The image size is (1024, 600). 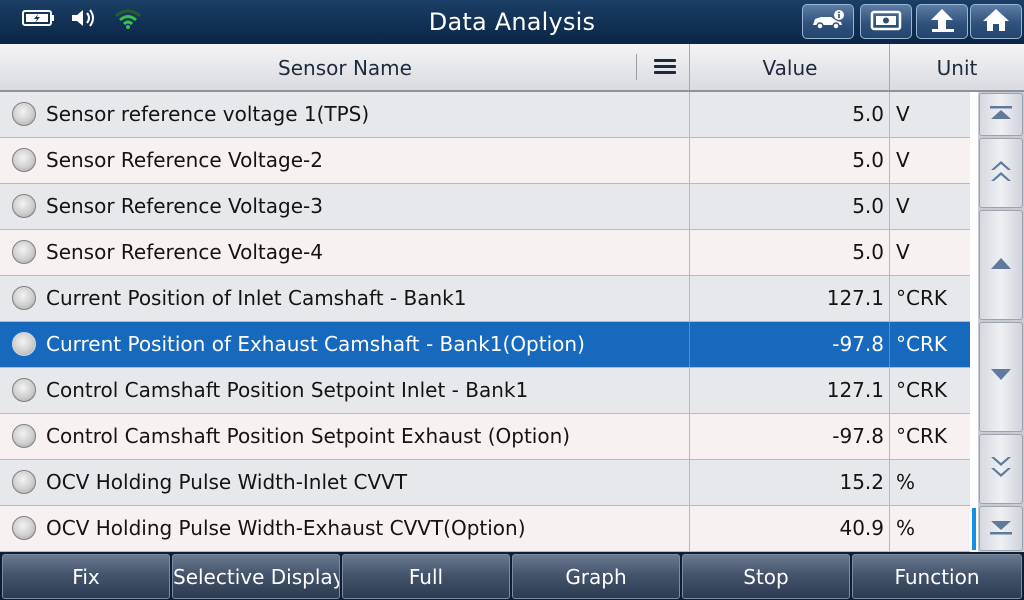 I want to click on sensor-name: Sensor reference voltage 1(TPS), so click(x=208, y=114).